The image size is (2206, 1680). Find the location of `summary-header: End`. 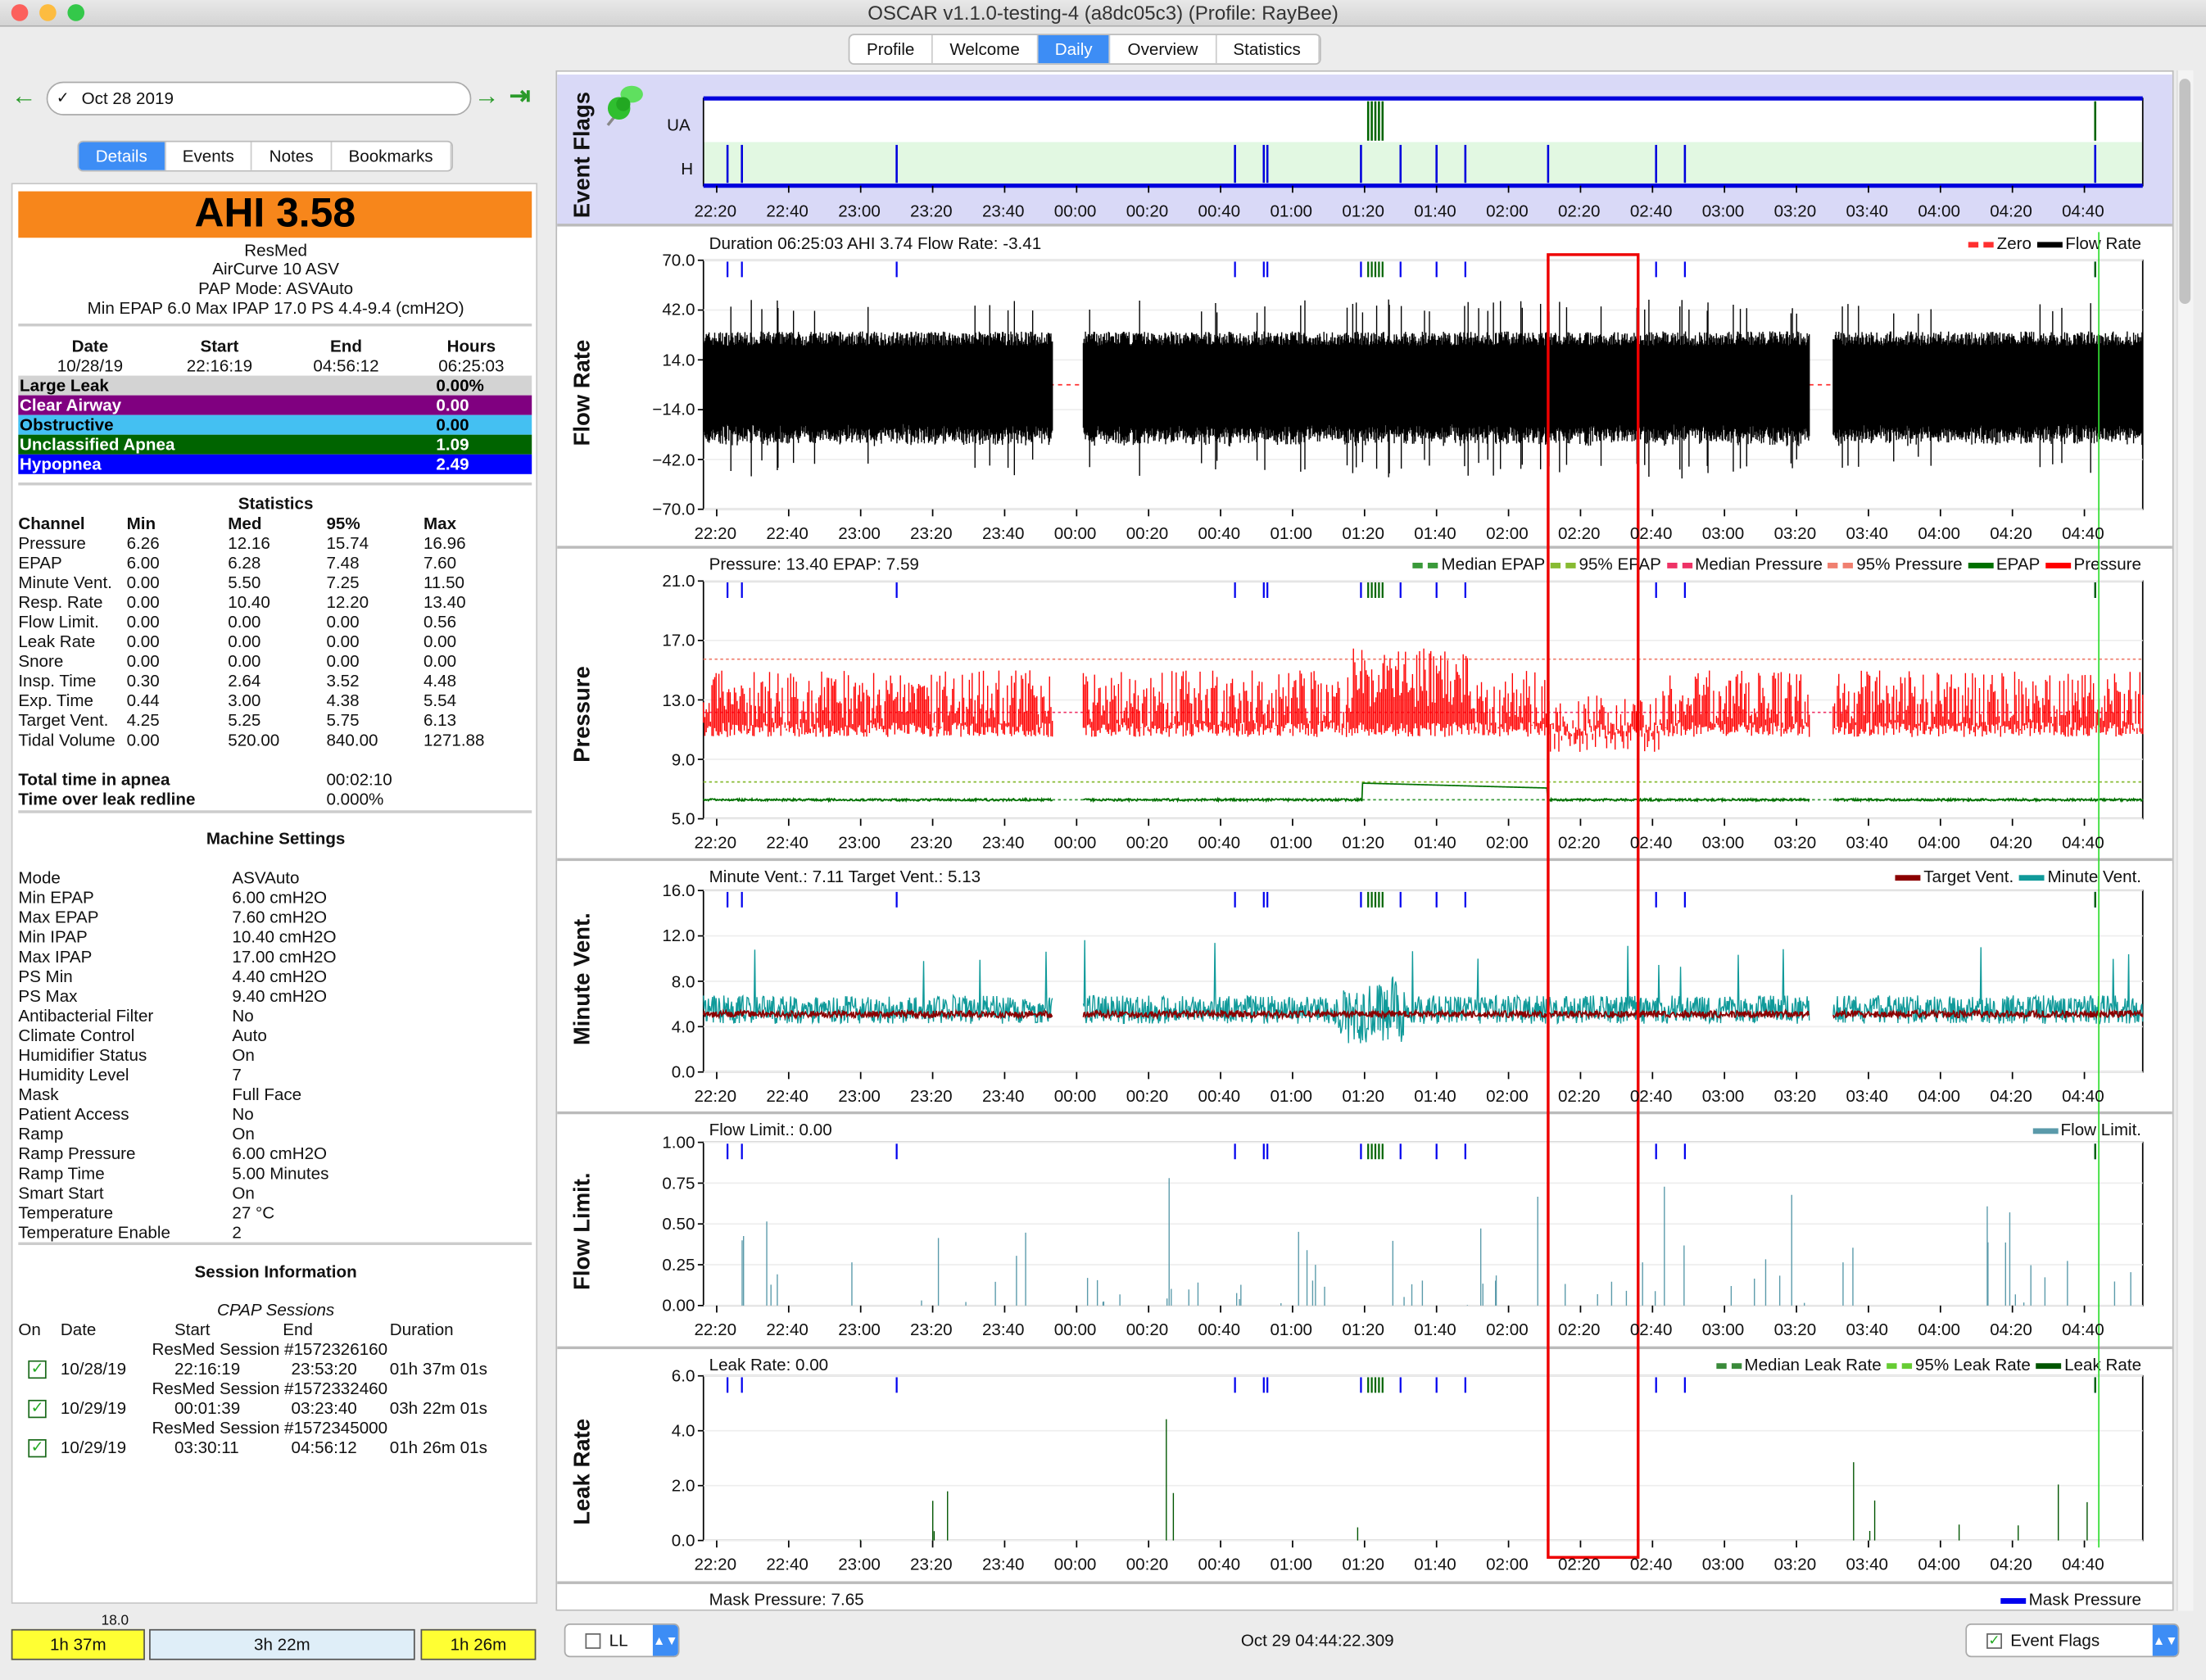

summary-header: End is located at coordinates (346, 346).